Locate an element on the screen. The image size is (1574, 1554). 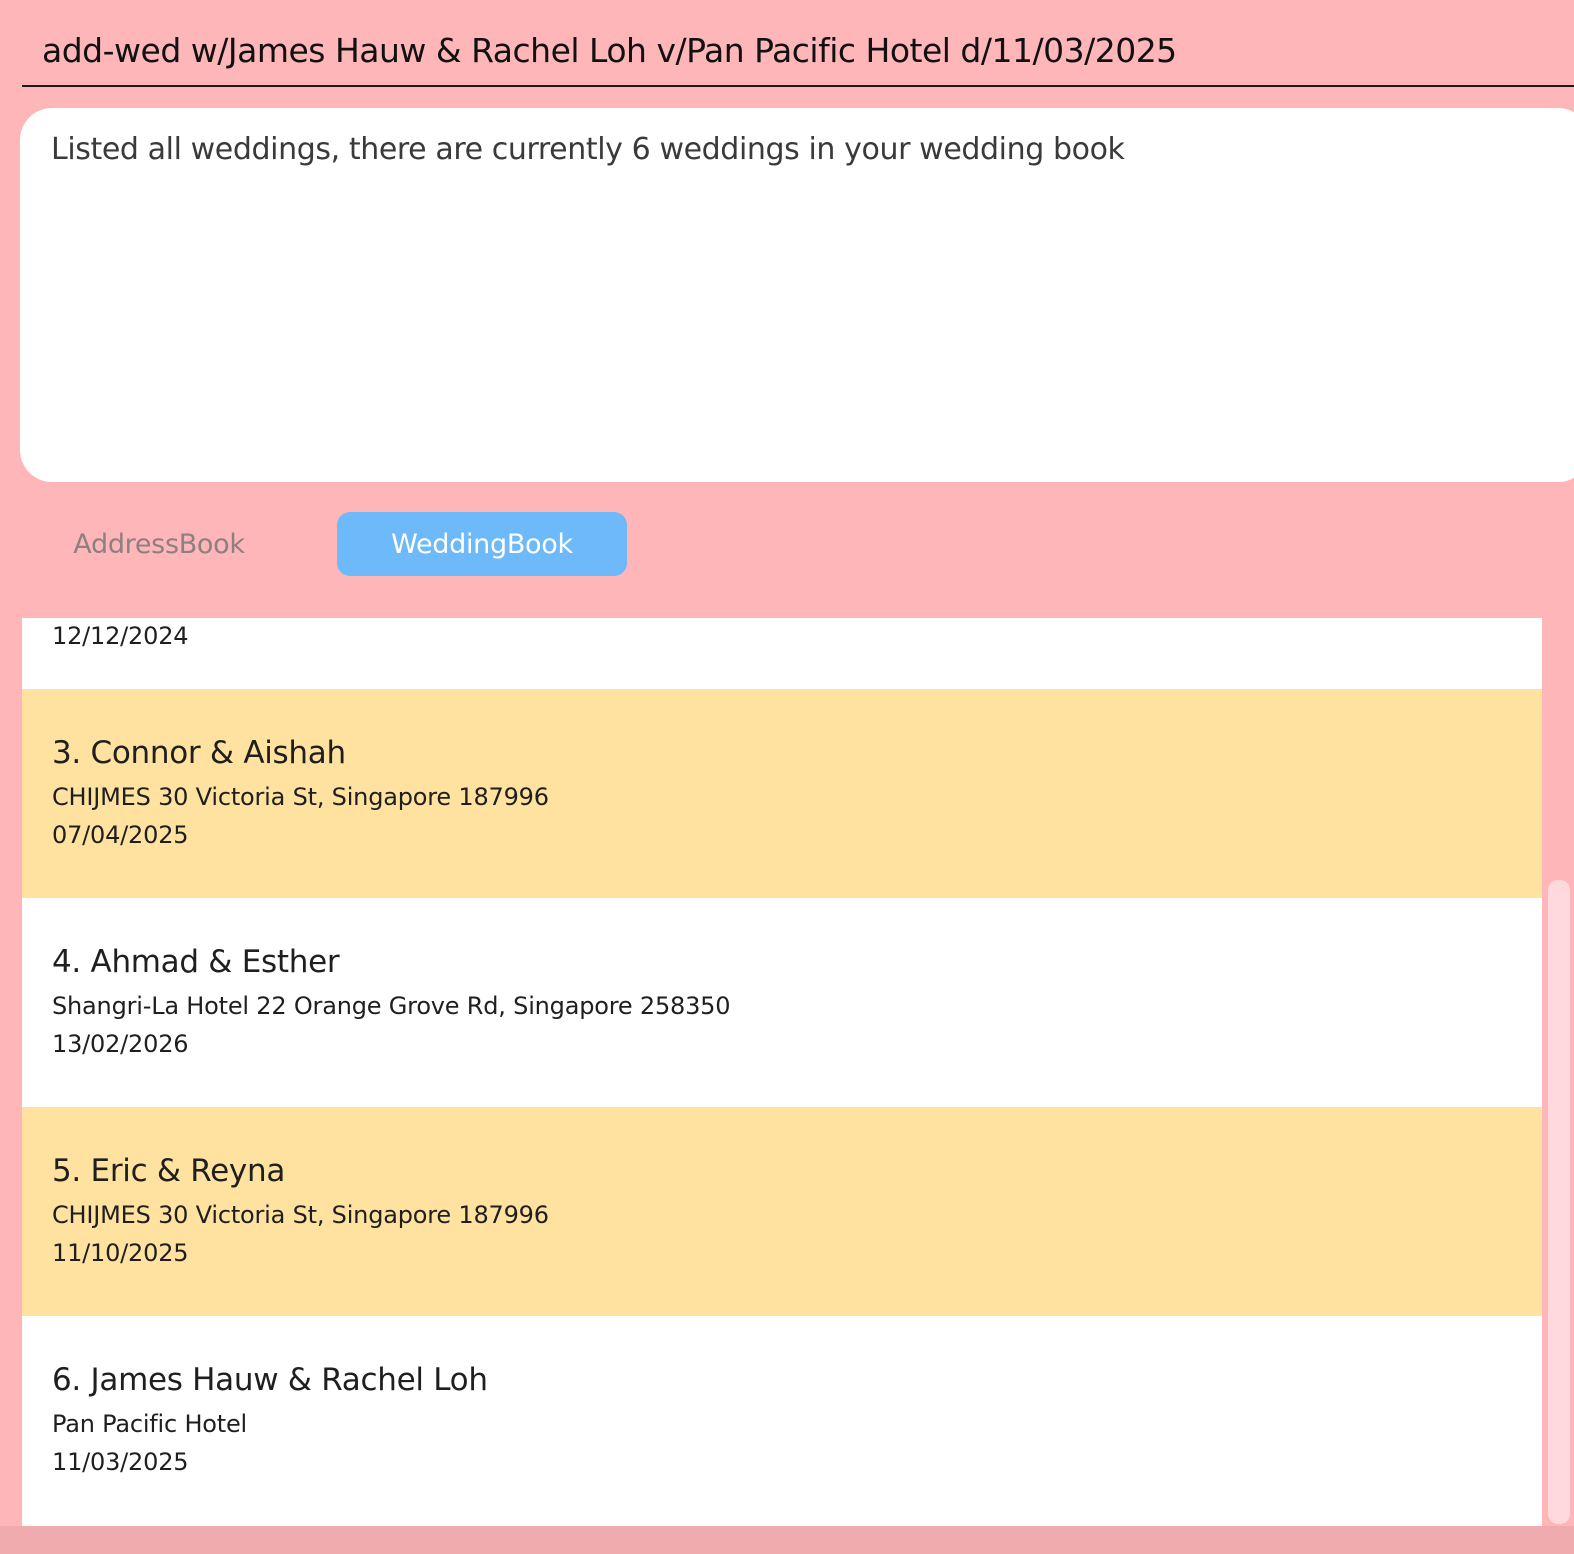
wedding-date: 11/03/2025 is located at coordinates (120, 1462).